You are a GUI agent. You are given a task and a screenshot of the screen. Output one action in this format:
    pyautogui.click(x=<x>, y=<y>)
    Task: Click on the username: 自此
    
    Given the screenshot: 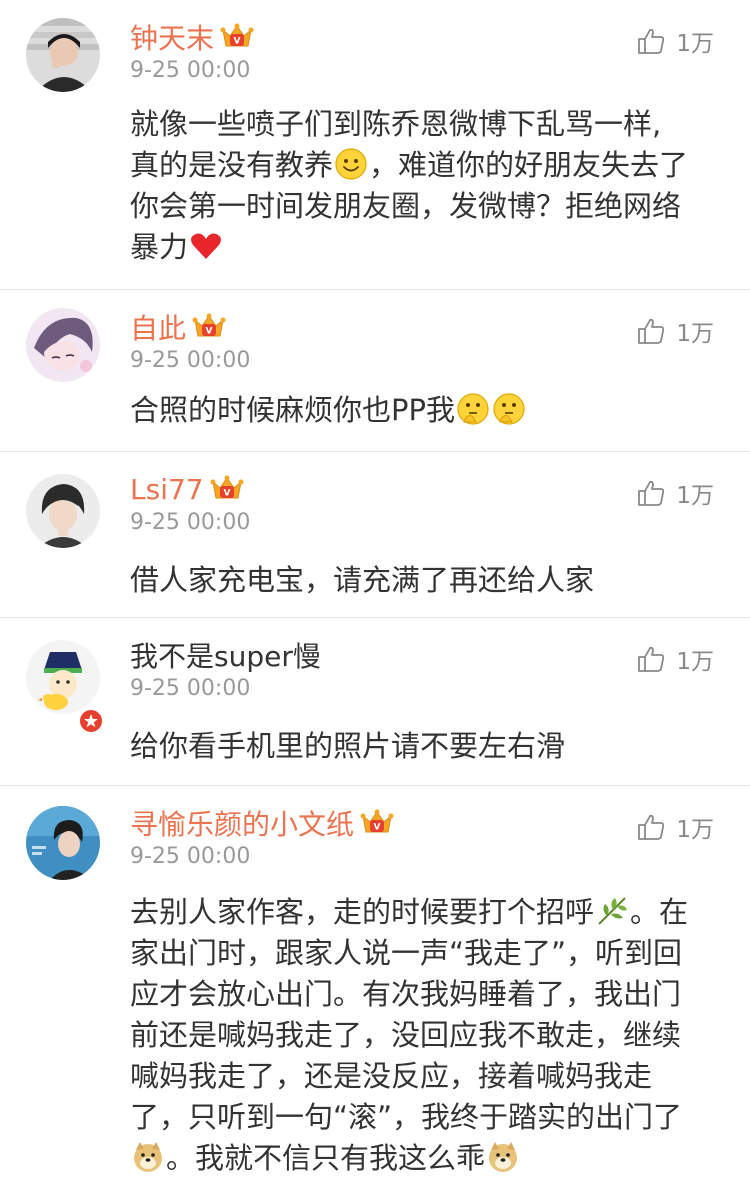 What is the action you would take?
    pyautogui.click(x=158, y=327)
    